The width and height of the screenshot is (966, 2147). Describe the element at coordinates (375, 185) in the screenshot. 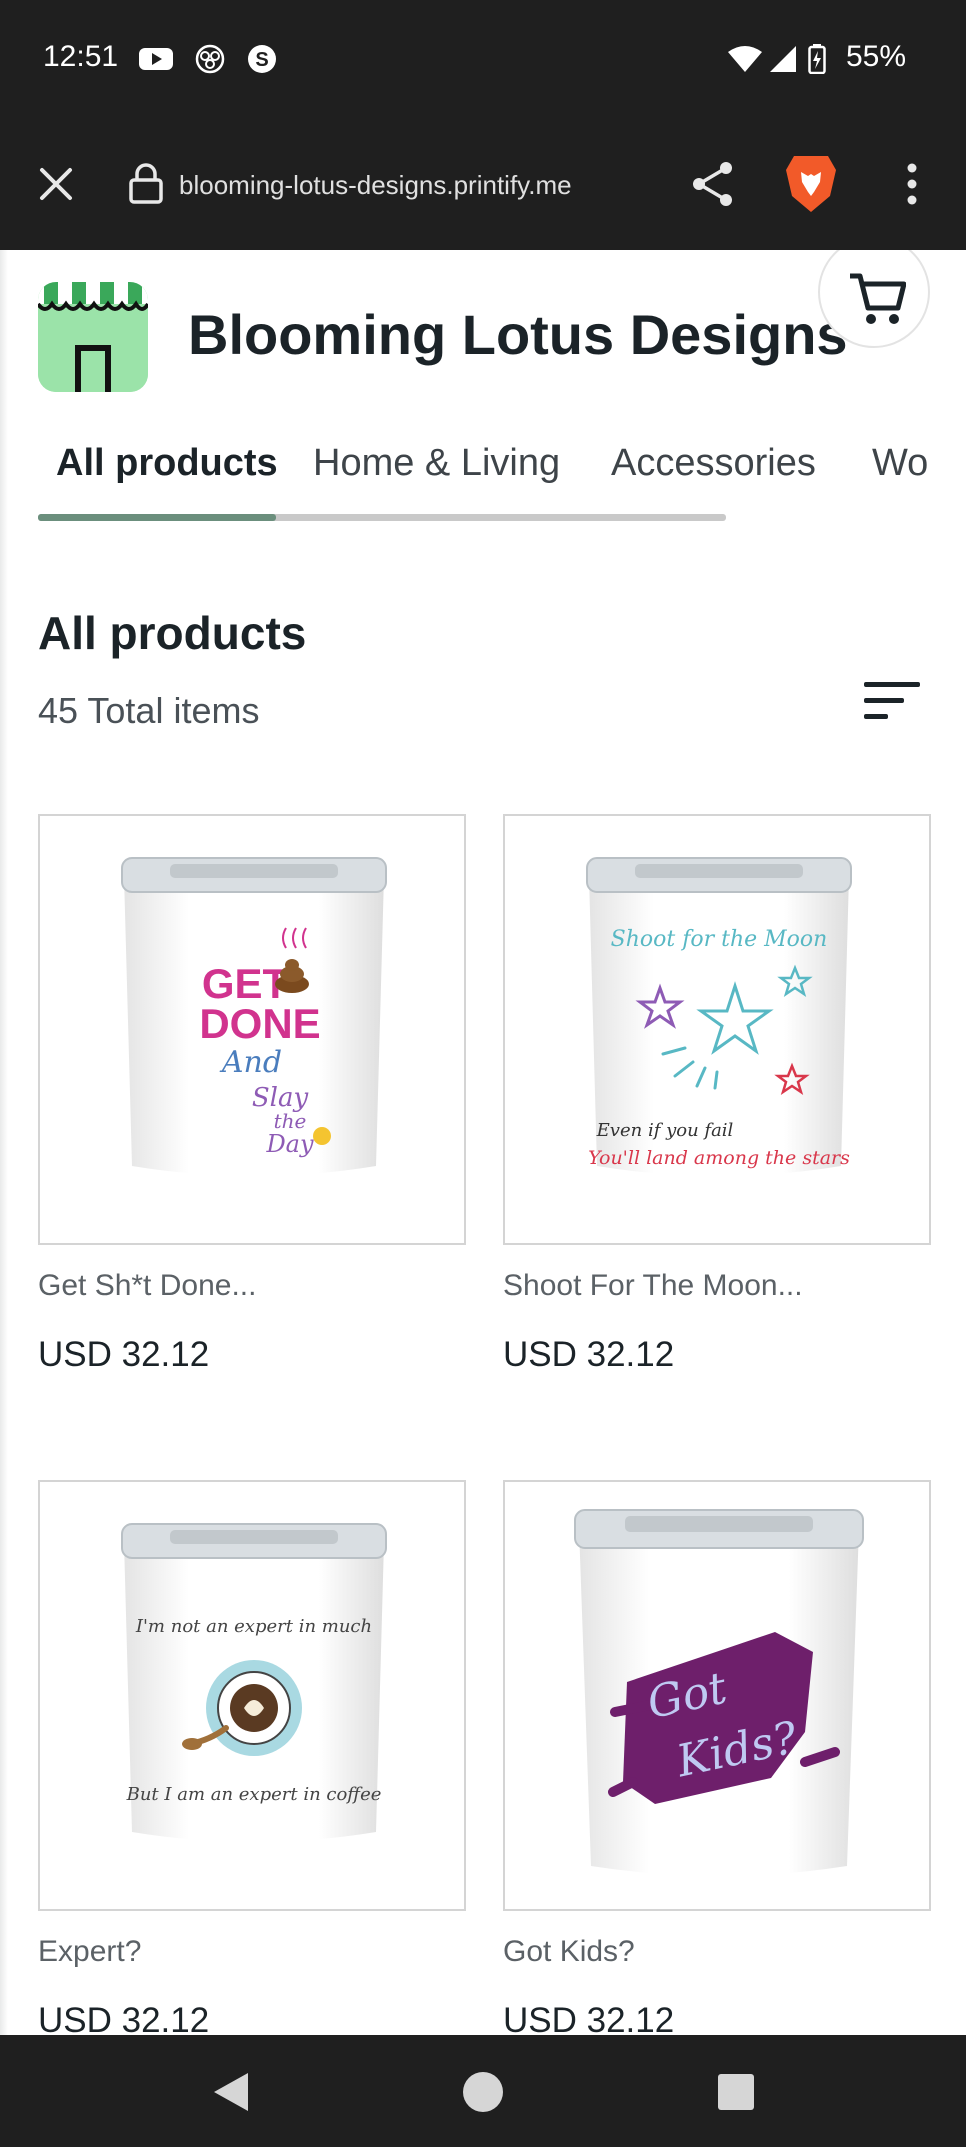

I see `url-bar: blooming-lotus-designs.printify.me` at that location.